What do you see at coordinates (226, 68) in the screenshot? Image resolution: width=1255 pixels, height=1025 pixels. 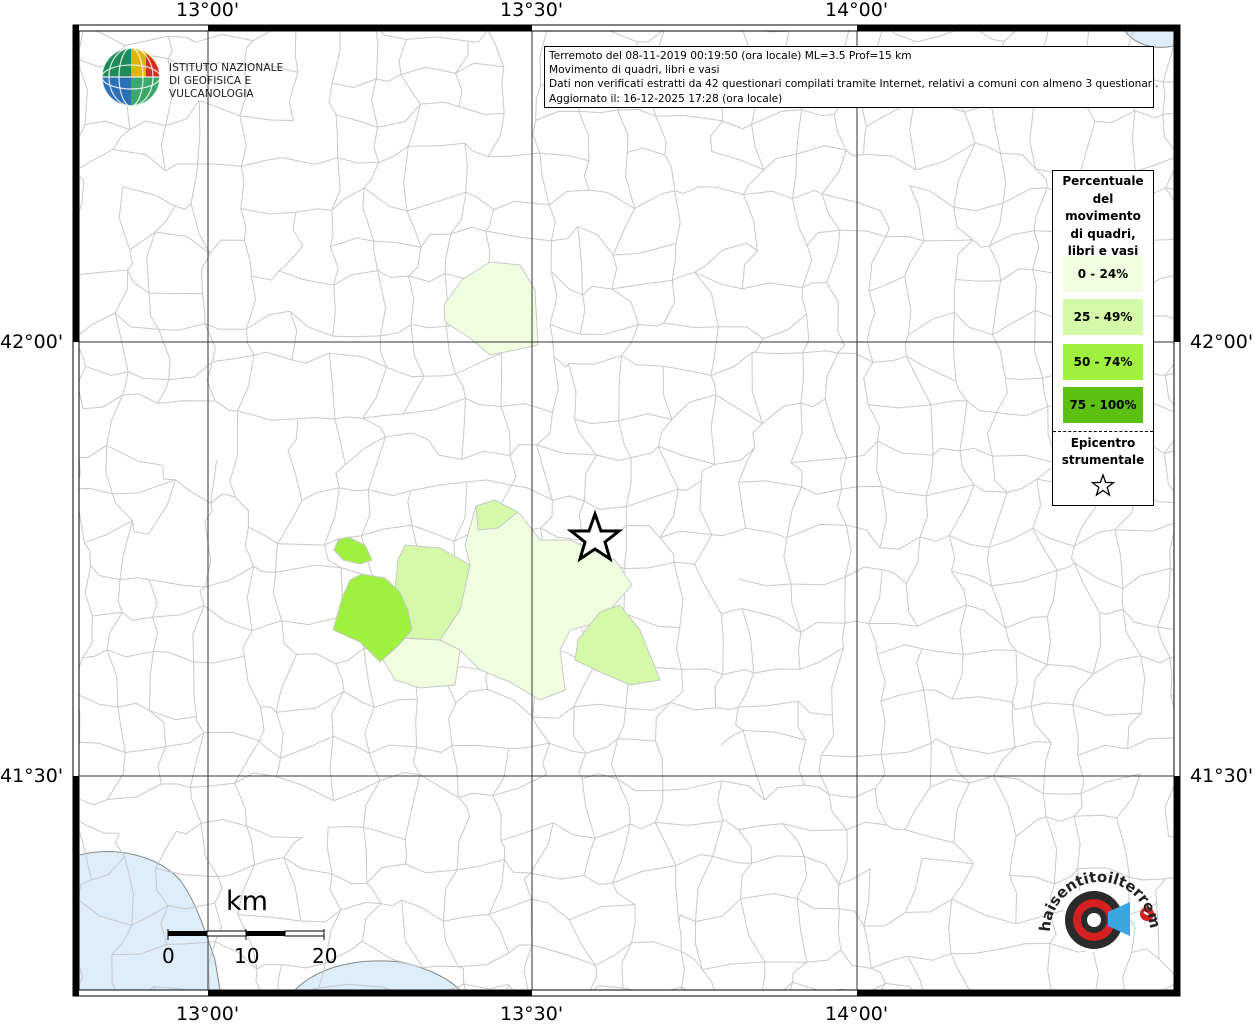 I see `ingv-line1: ISTITUTO NAZIONALE` at bounding box center [226, 68].